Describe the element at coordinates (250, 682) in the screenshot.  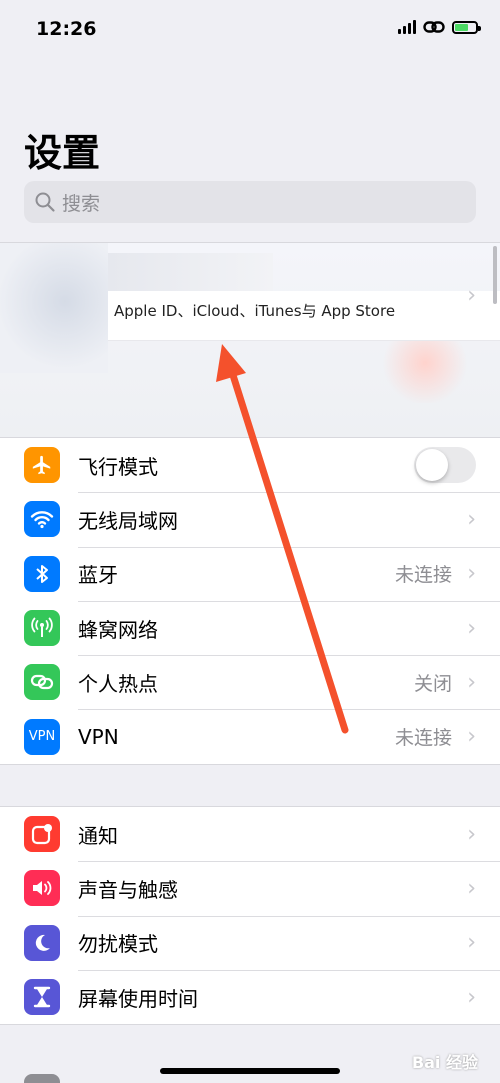
I see `row-personal-hotspot: 个人热点 关闭 ›` at that location.